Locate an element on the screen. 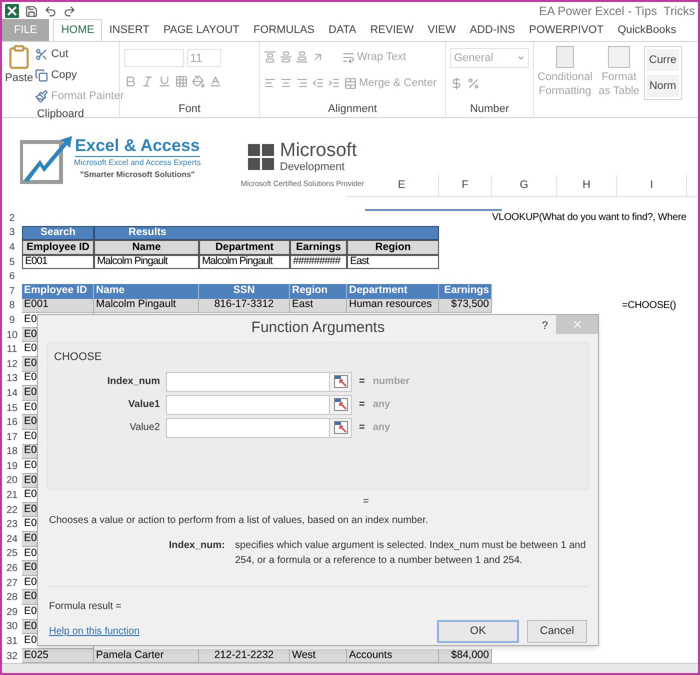 This screenshot has width=700, height=675. paste-button: Paste is located at coordinates (19, 75).